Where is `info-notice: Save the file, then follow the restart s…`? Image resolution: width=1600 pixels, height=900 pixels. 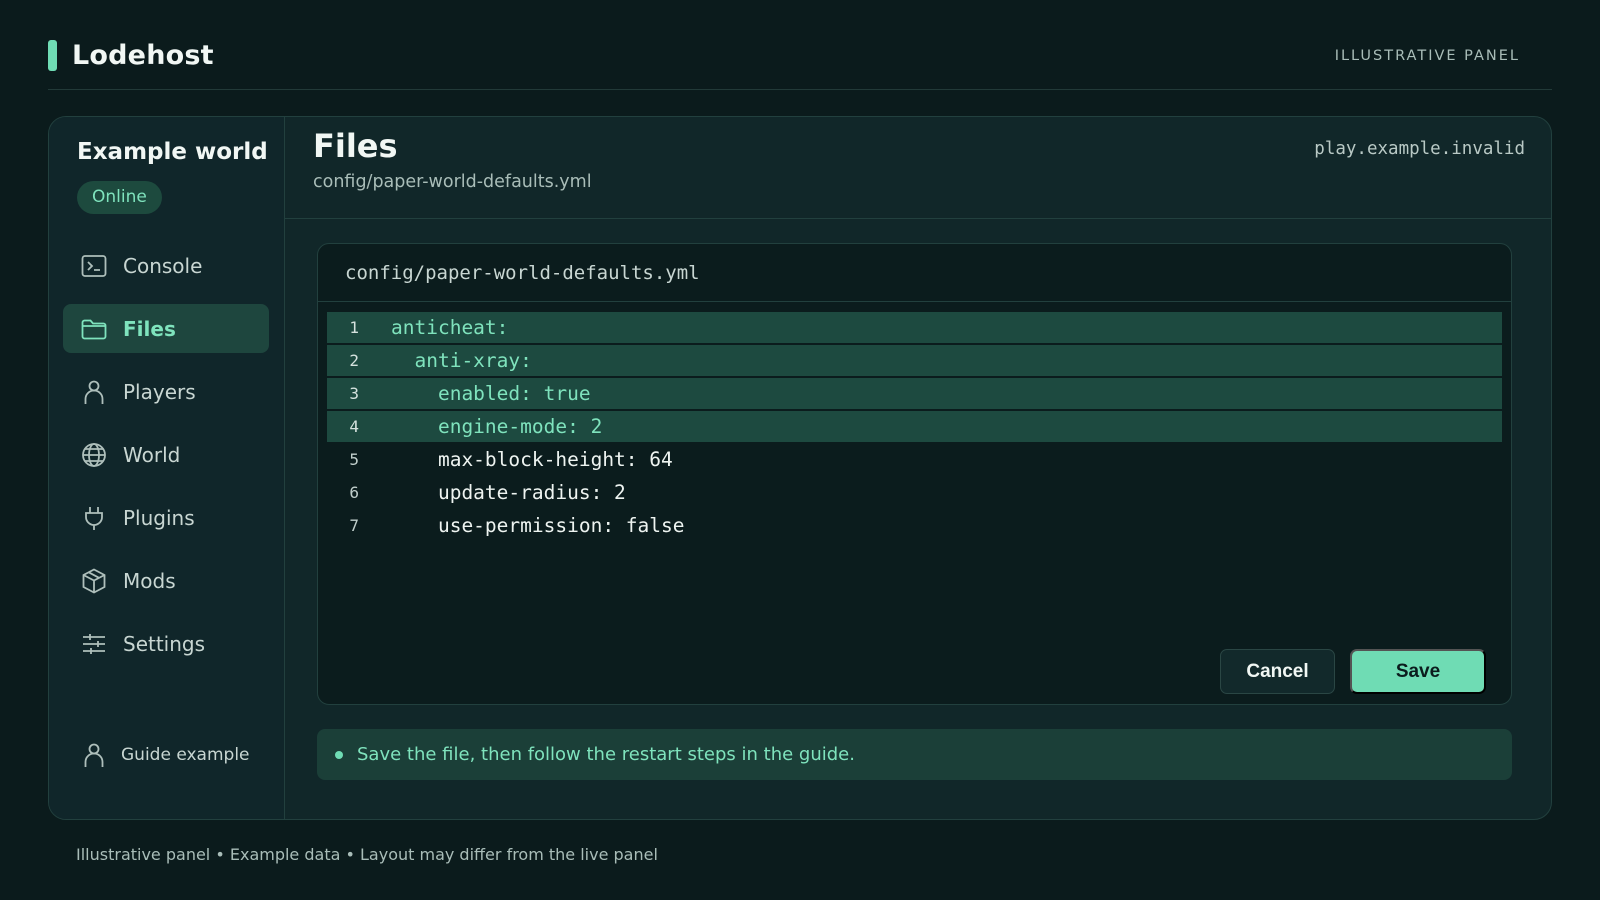
info-notice: Save the file, then follow the restart s… is located at coordinates (914, 754).